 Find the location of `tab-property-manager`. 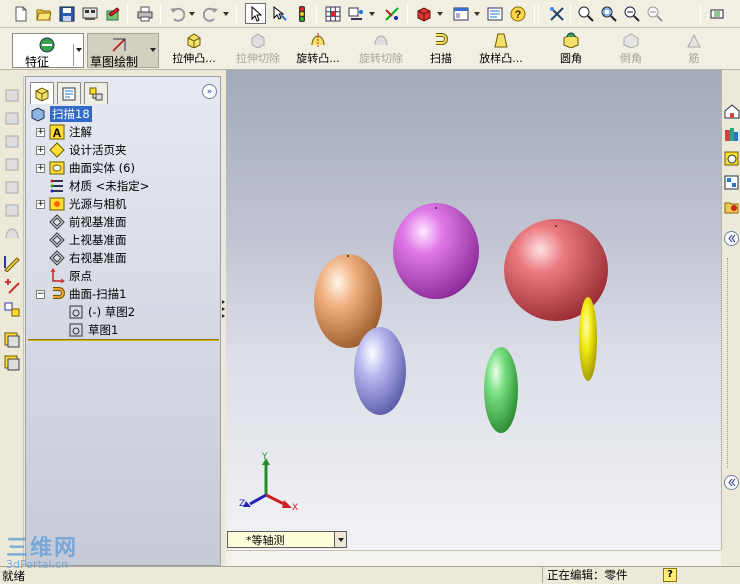

tab-property-manager is located at coordinates (69, 93).